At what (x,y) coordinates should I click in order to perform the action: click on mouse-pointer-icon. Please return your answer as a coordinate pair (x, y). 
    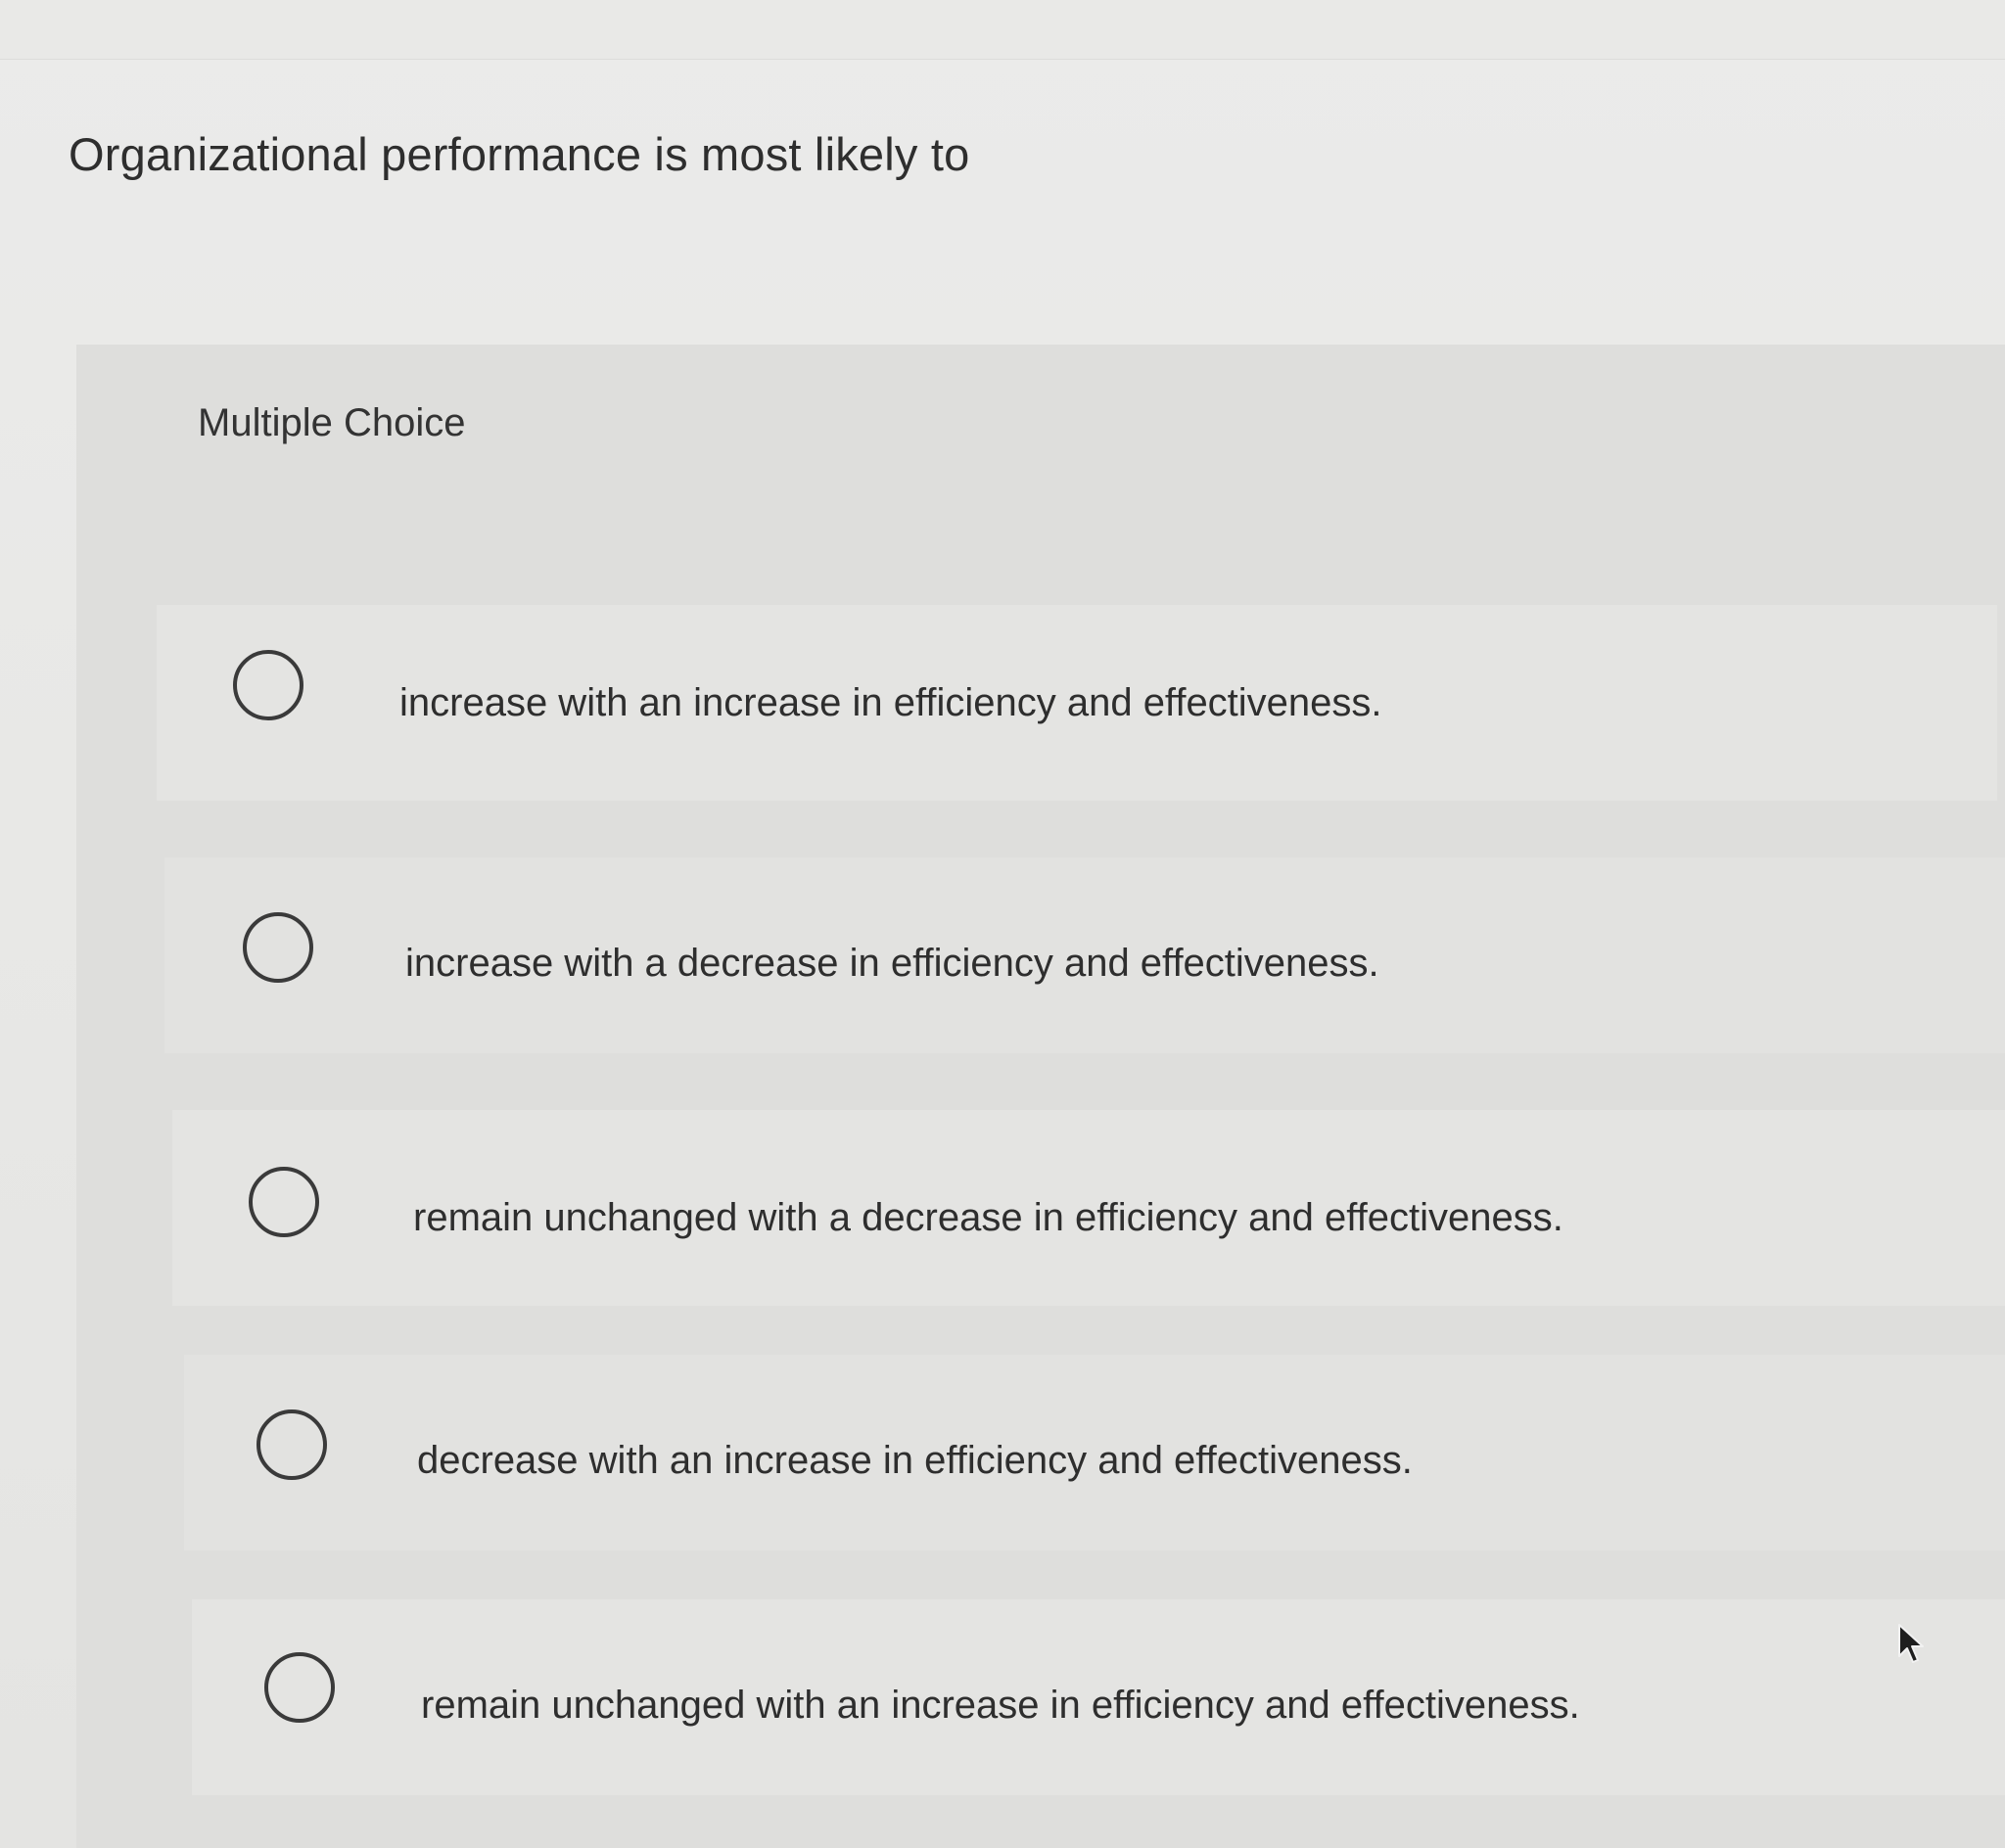
    Looking at the image, I should click on (1911, 1643).